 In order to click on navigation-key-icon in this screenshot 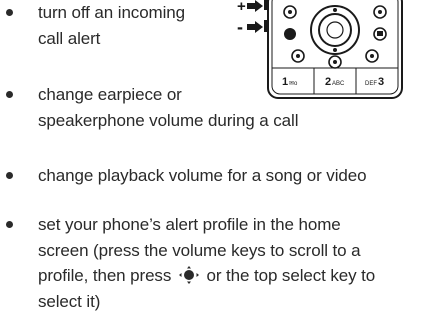, I will do `click(188, 275)`.